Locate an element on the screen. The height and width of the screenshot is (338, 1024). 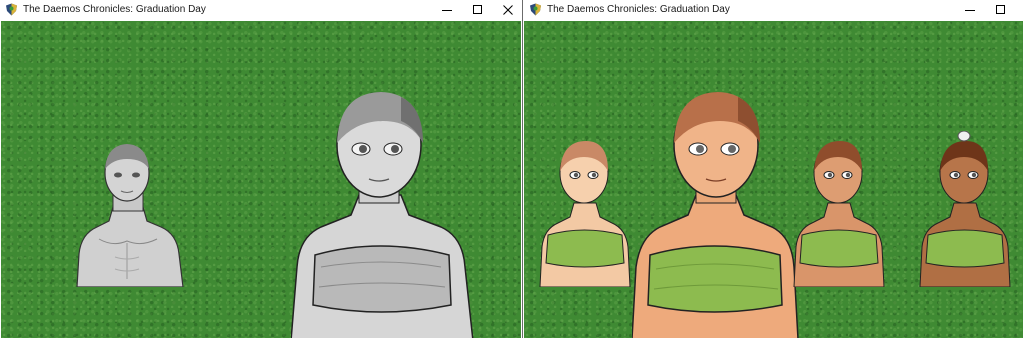
female-body-sprite is located at coordinates (382, 215).